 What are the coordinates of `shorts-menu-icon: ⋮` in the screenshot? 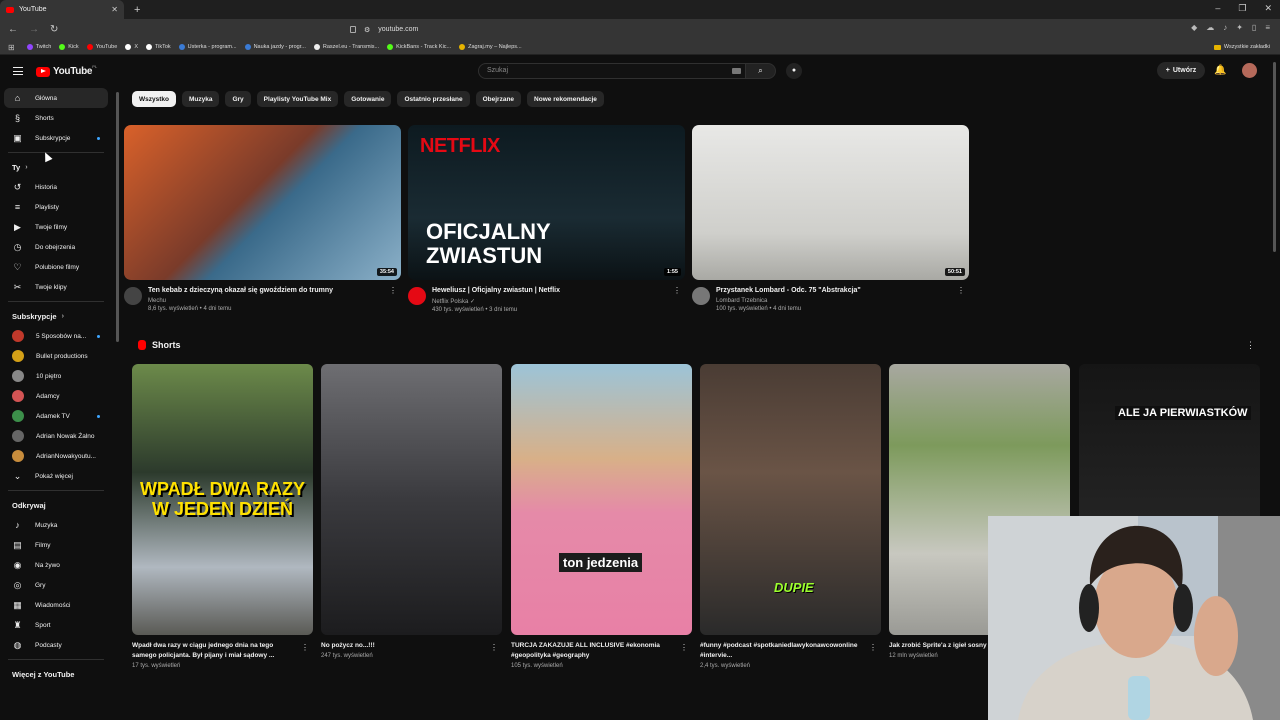 It's located at (1250, 345).